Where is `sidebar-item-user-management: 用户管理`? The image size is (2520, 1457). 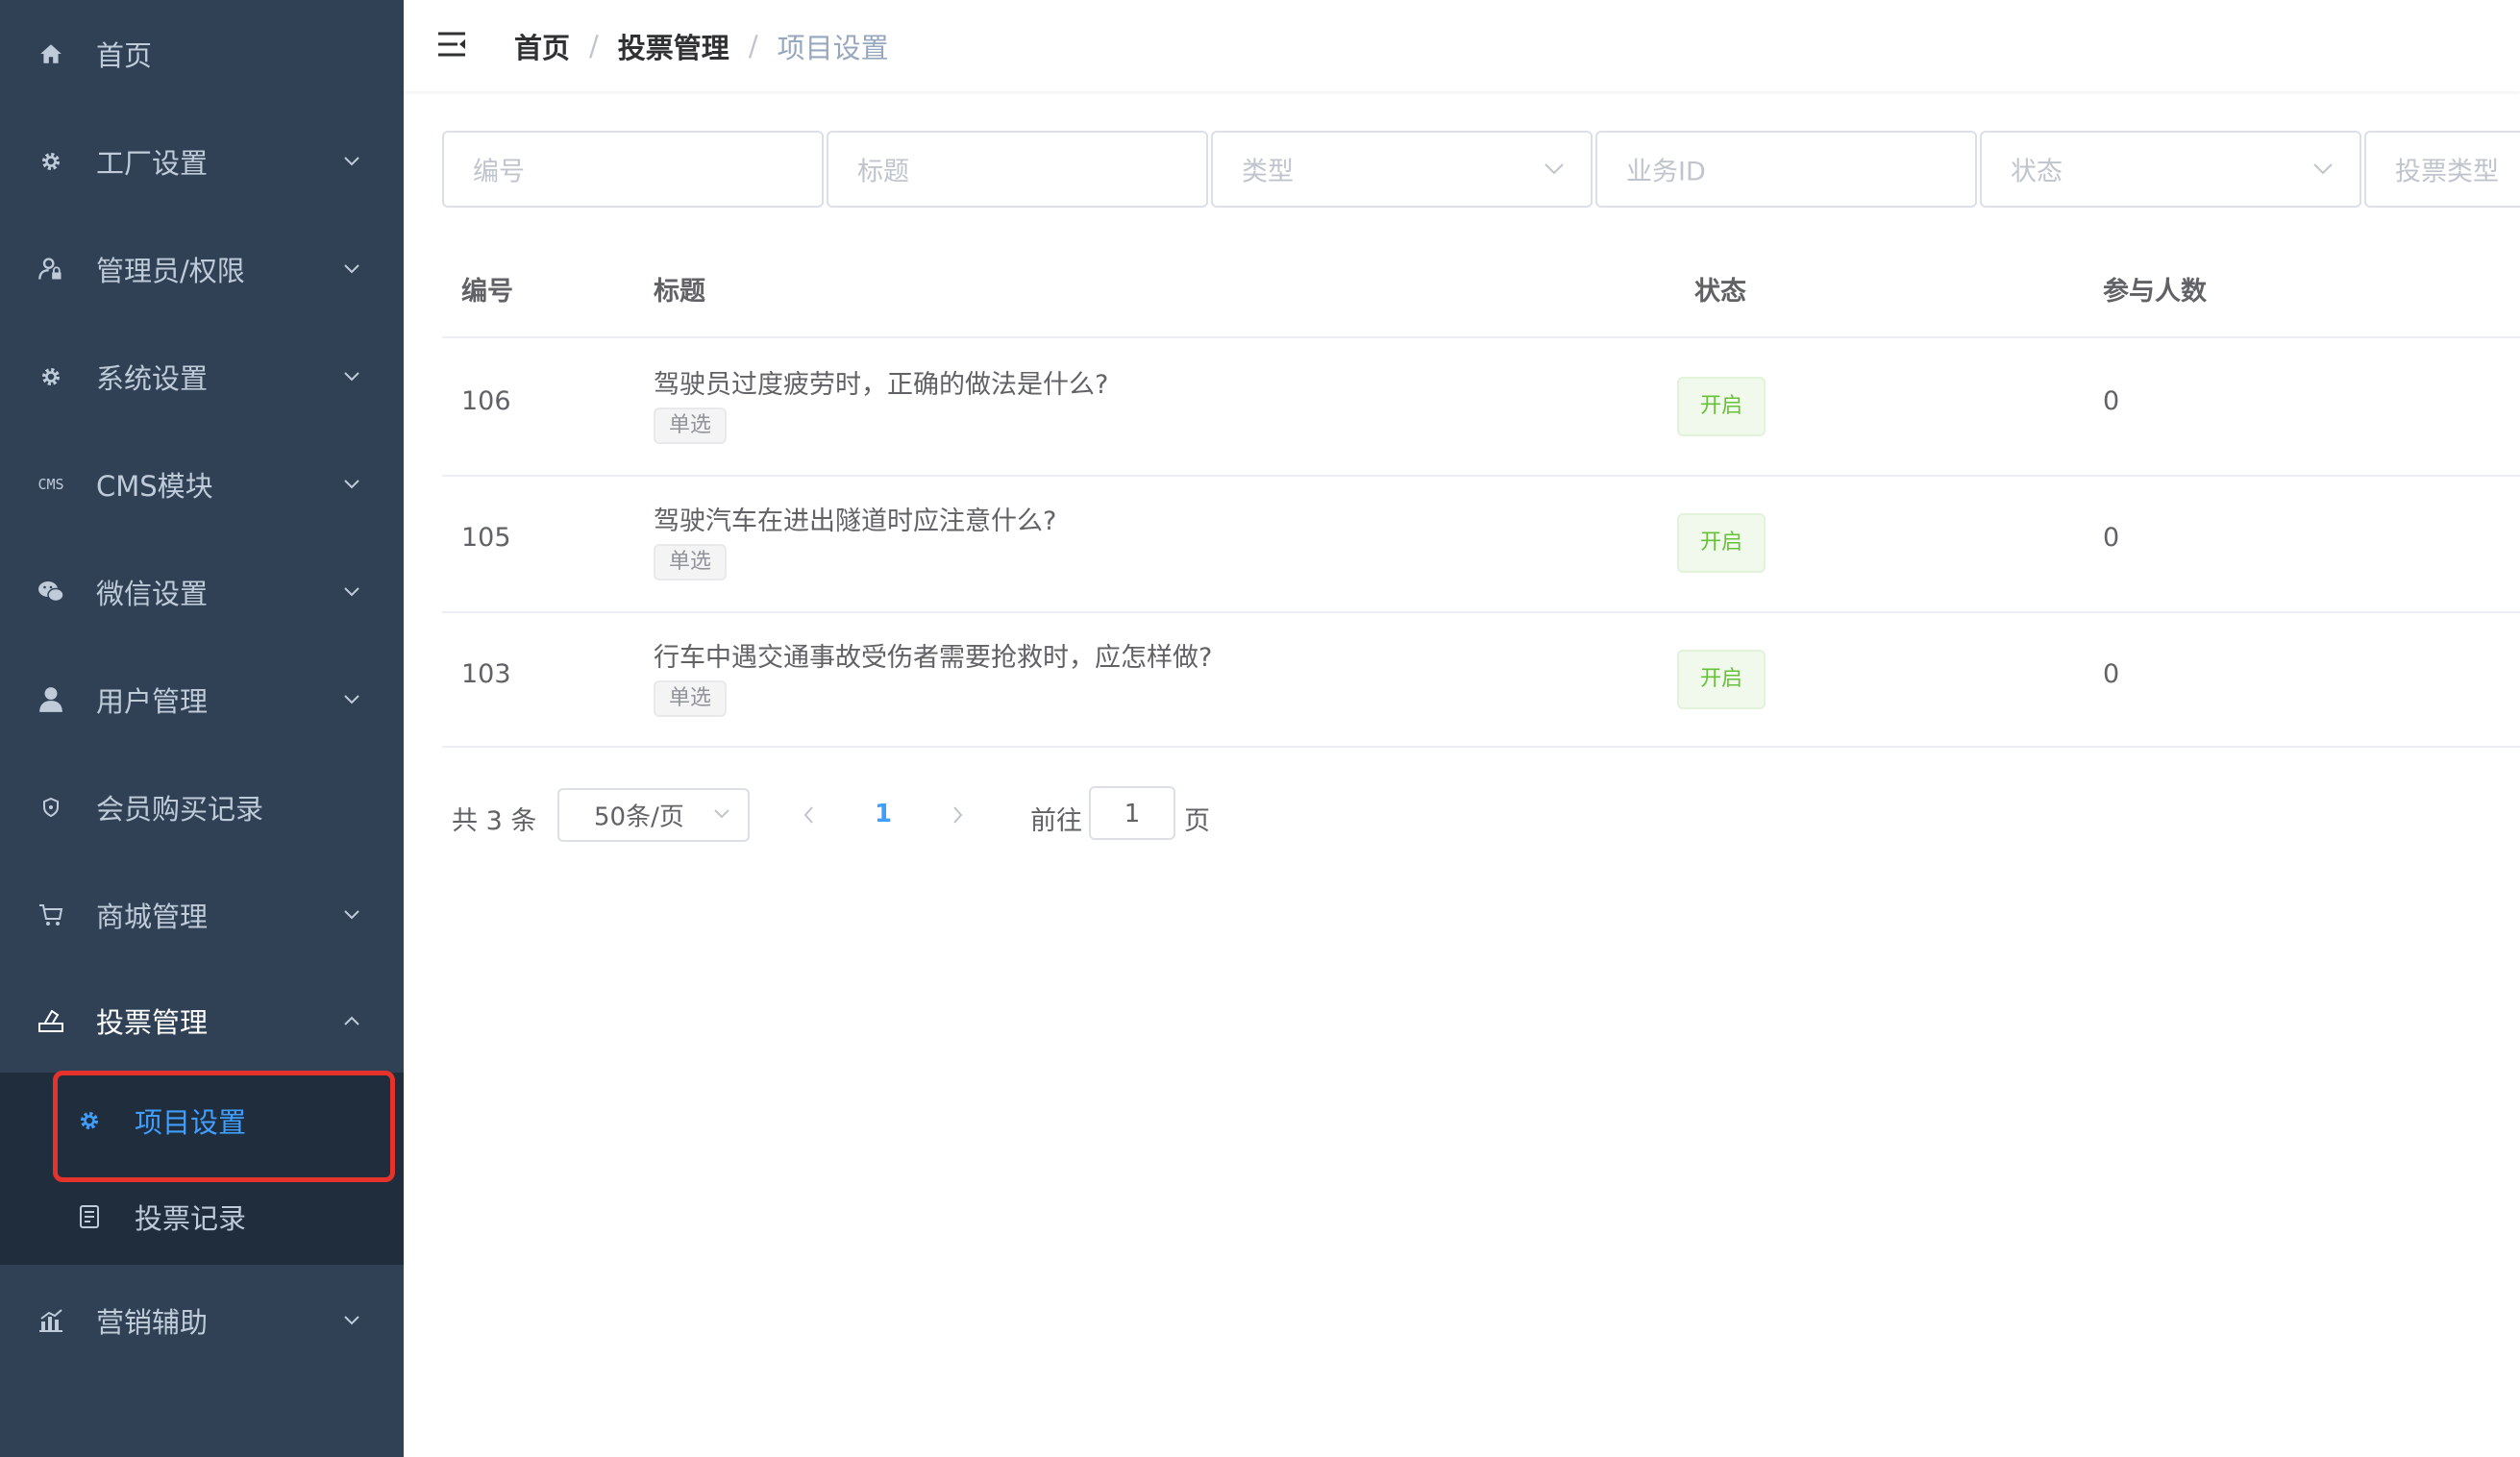
sidebar-item-user-management: 用户管理 is located at coordinates (202, 699).